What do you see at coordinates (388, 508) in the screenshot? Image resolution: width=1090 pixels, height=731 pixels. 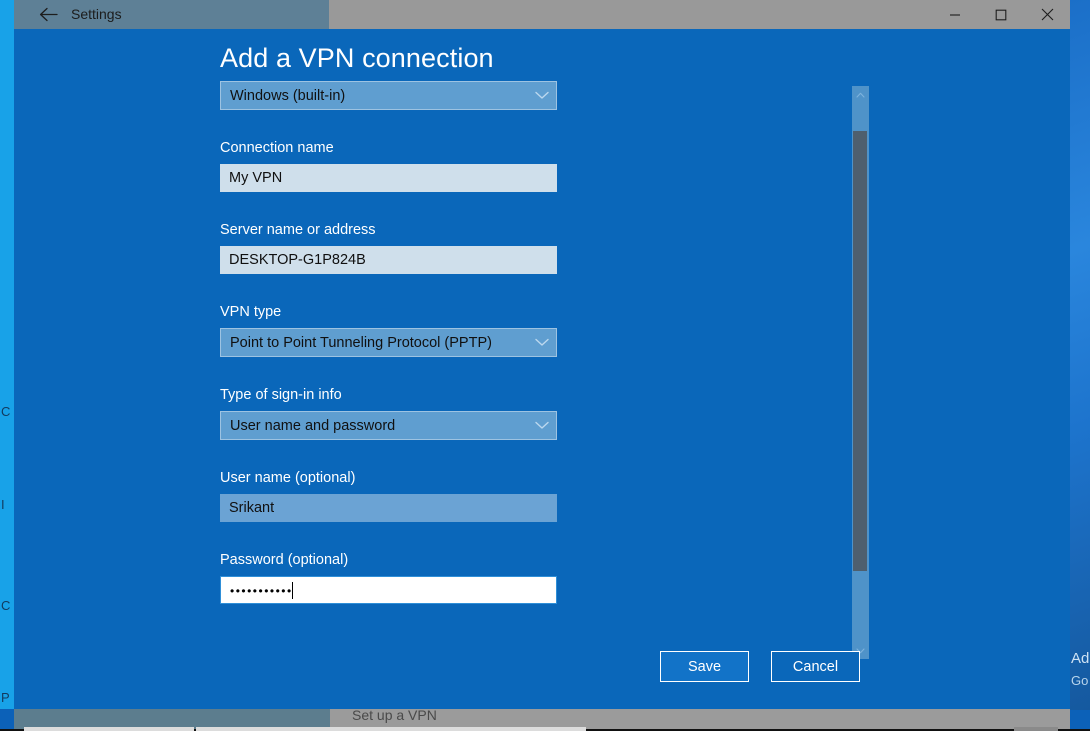 I see `user-name-input: Srikant` at bounding box center [388, 508].